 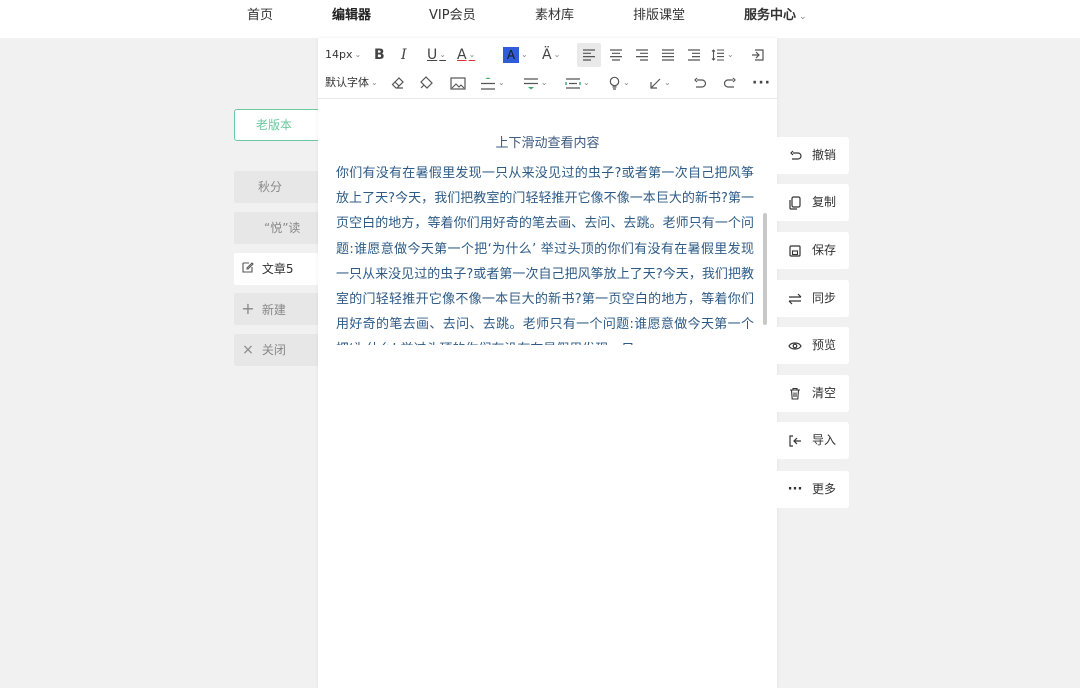 I want to click on bold-icon: B, so click(x=379, y=55).